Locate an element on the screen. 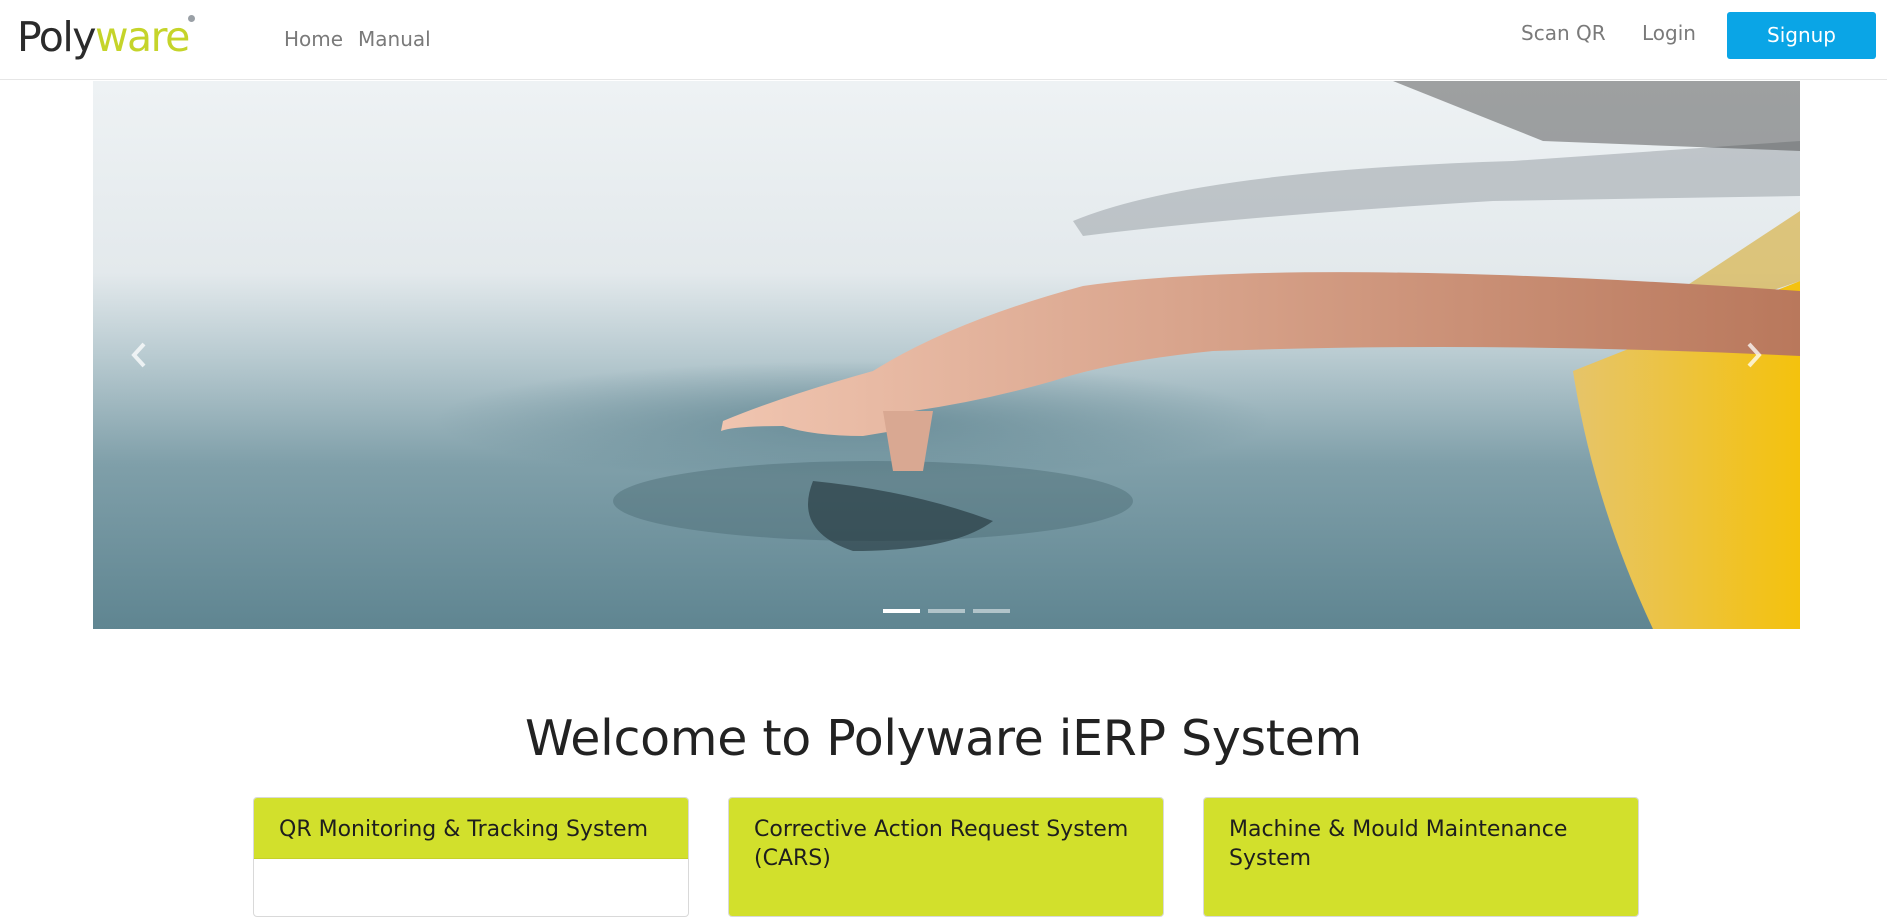 The height and width of the screenshot is (917, 1887). carousel-indicators is located at coordinates (946, 611).